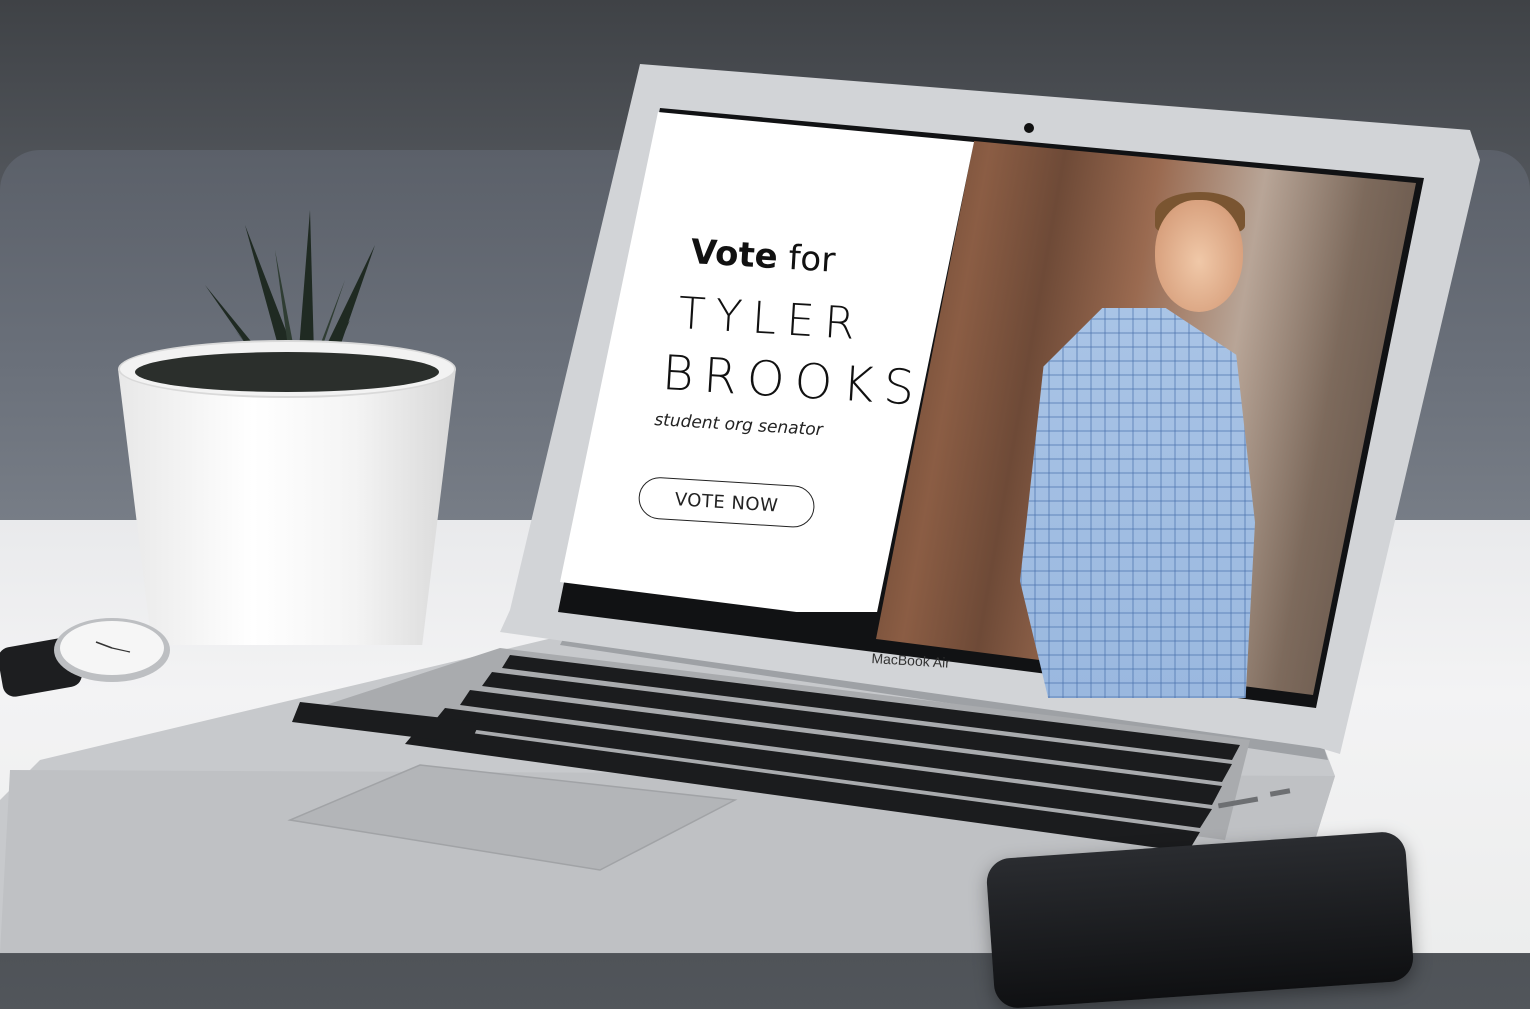 The height and width of the screenshot is (1009, 1530). I want to click on phone-icon, so click(1200, 919).